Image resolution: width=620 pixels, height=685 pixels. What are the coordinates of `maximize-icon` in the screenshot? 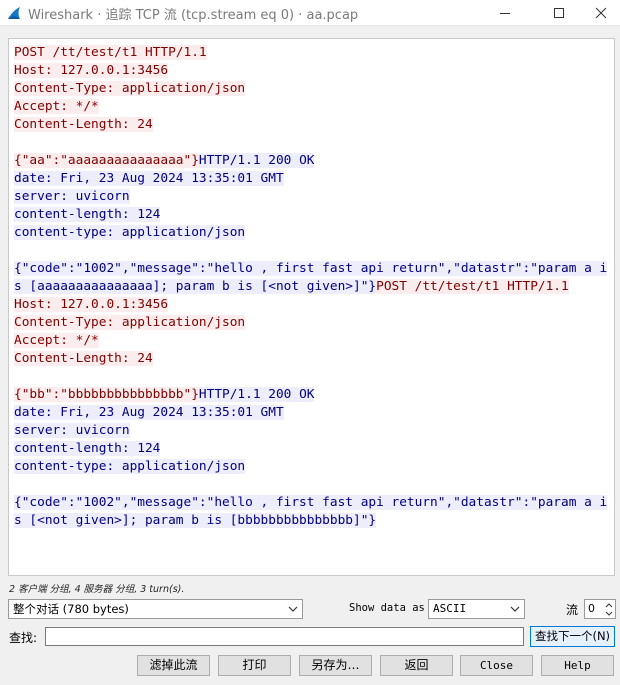 It's located at (559, 13).